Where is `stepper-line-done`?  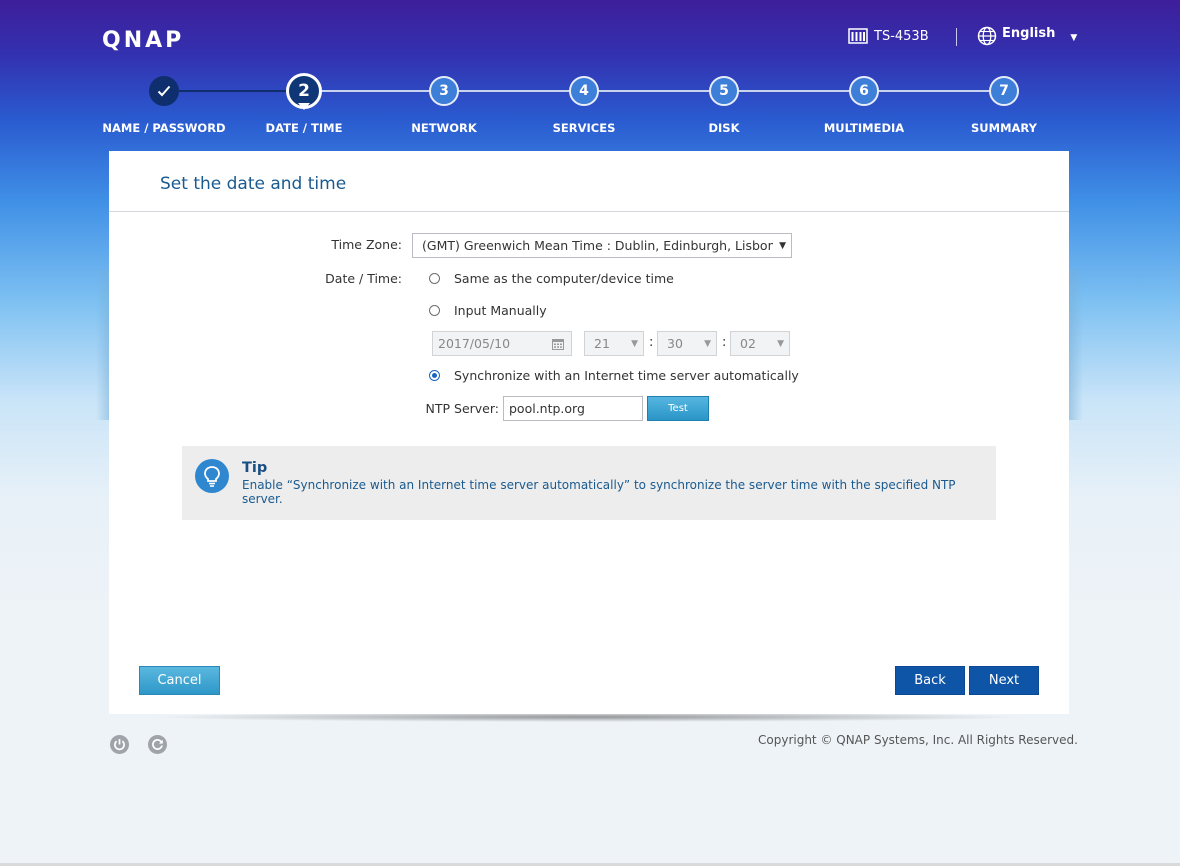 stepper-line-done is located at coordinates (234, 91).